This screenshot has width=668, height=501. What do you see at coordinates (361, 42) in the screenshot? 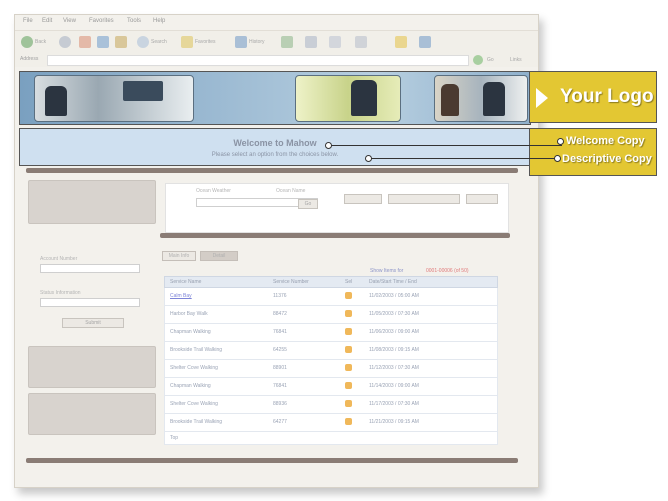
I see `discuss-icon` at bounding box center [361, 42].